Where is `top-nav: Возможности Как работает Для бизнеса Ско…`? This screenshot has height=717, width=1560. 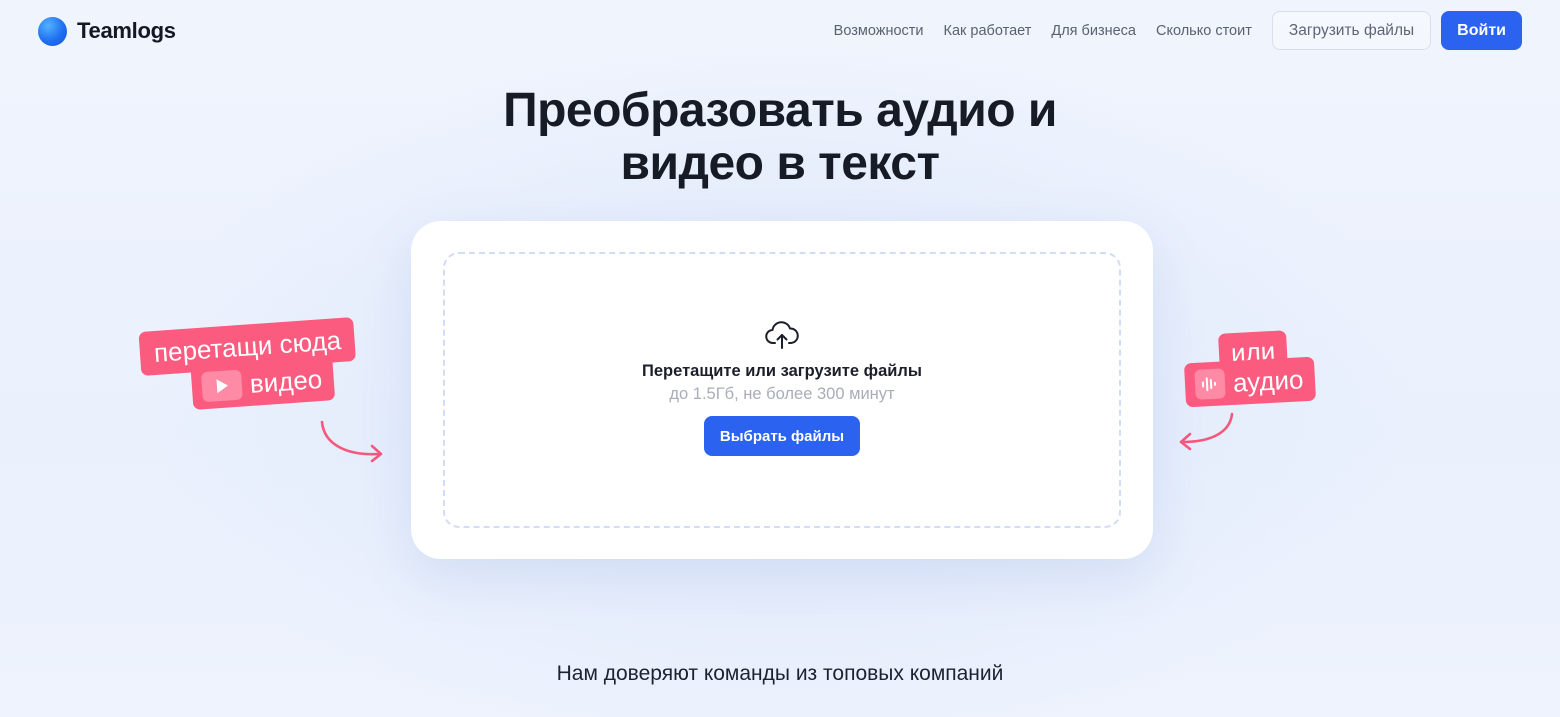
top-nav: Возможности Как работает Для бизнеса Ско… is located at coordinates (1178, 30).